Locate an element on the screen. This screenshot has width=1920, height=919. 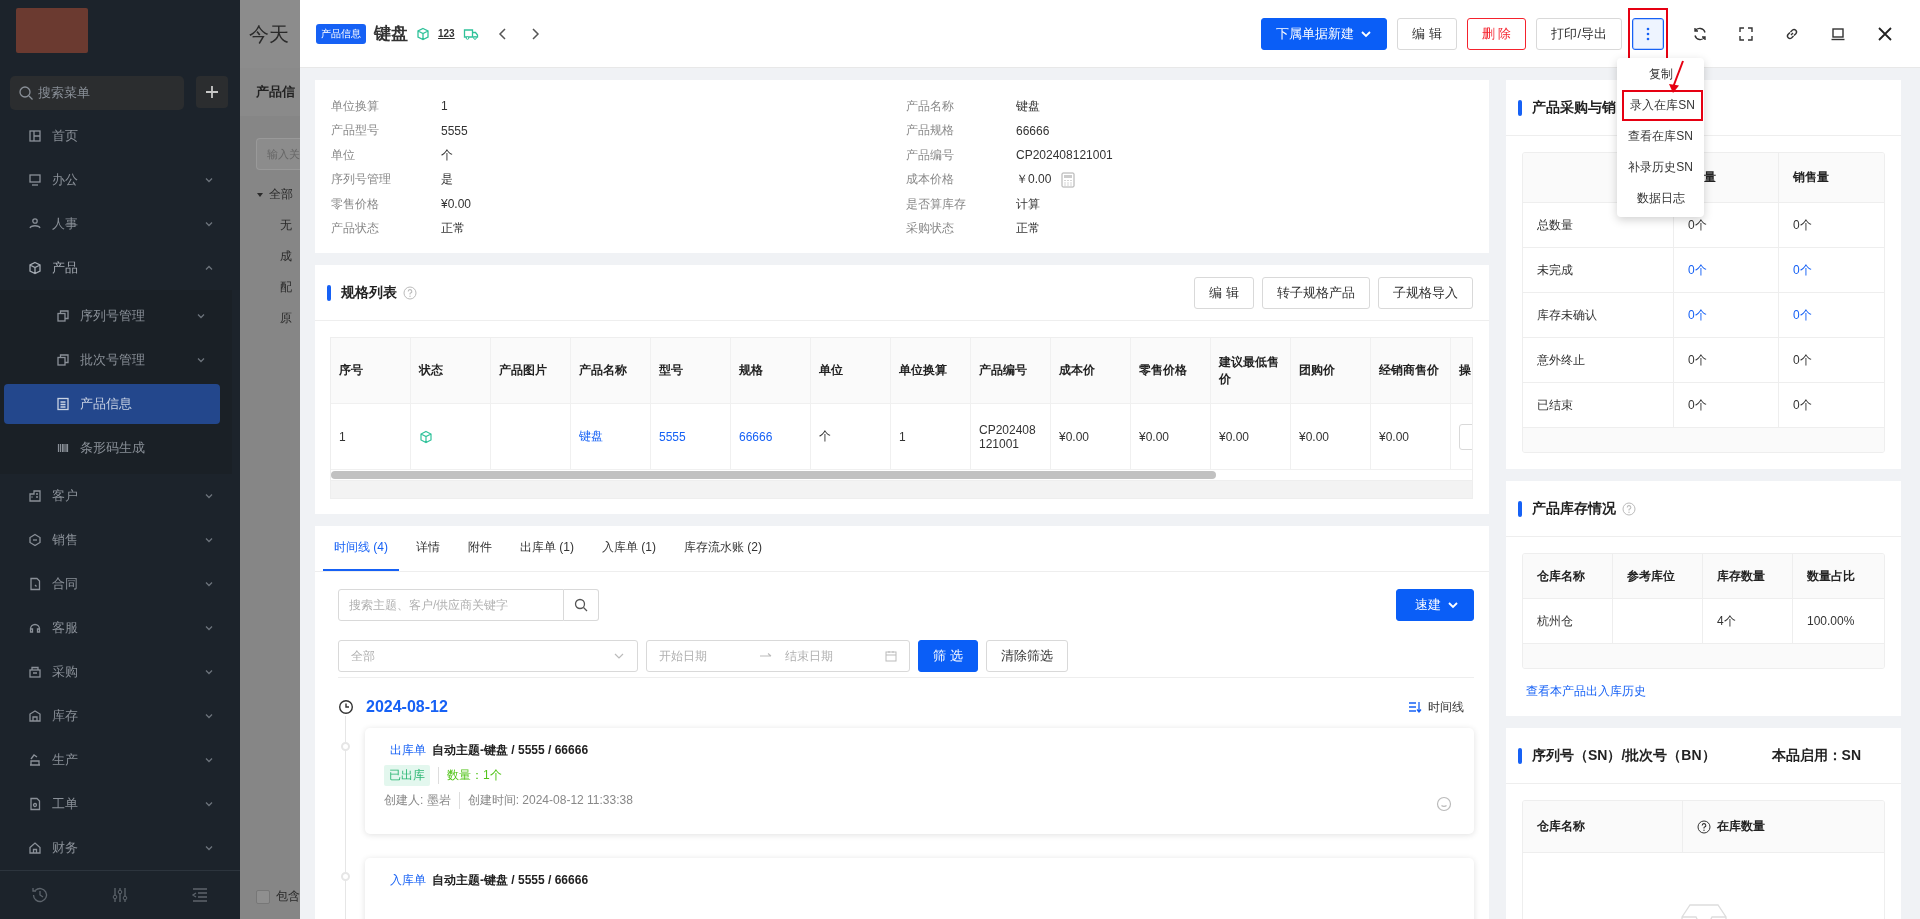
action-button: 下属单据新建 is located at coordinates (1324, 33).